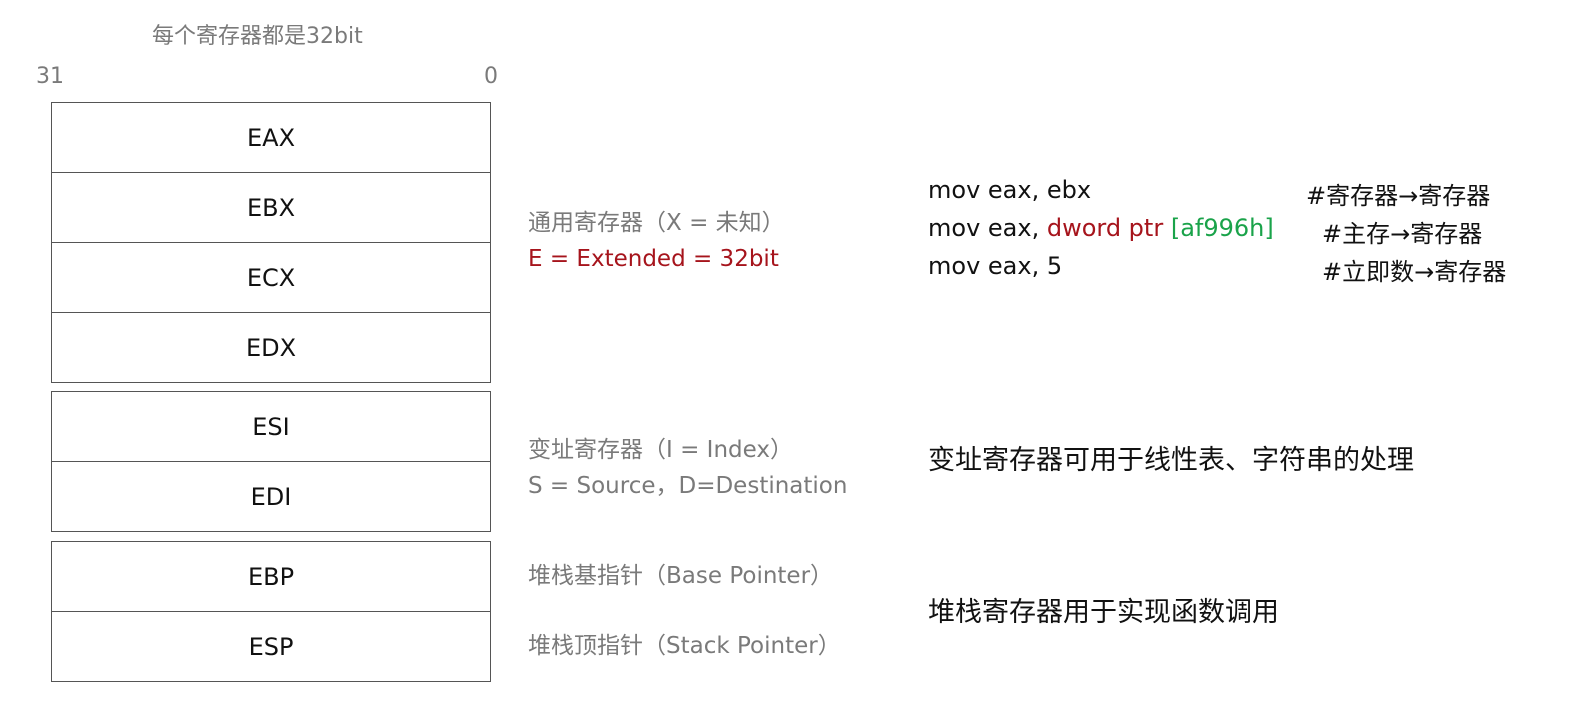  I want to click on code-line-2-ptr: dword ptr, so click(1105, 228).